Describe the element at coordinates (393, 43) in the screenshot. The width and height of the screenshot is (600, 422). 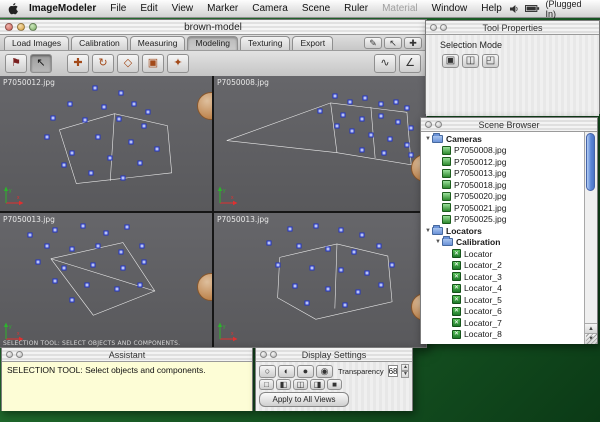
I see `pick-tool: ↖` at that location.